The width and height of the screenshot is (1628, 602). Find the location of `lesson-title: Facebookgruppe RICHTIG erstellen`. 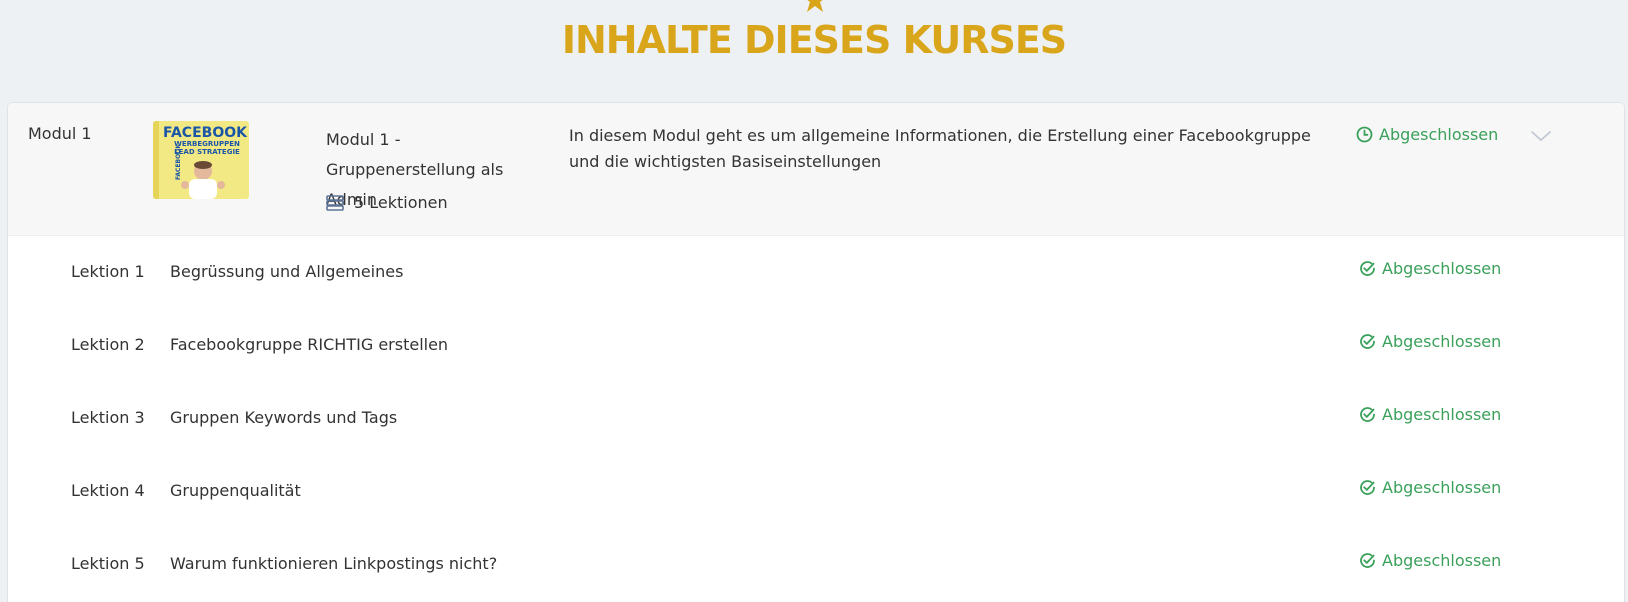

lesson-title: Facebookgruppe RICHTIG erstellen is located at coordinates (309, 344).